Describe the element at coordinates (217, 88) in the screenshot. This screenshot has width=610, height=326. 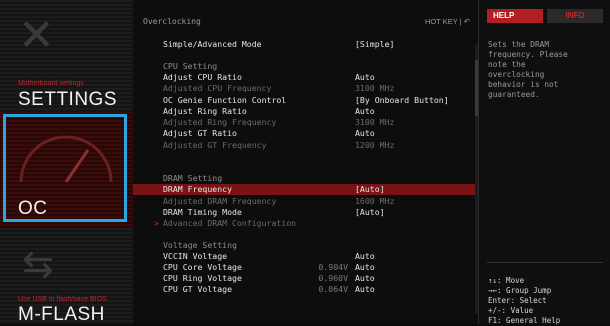
I see `setting-label: Adjusted CPU Frequency` at that location.